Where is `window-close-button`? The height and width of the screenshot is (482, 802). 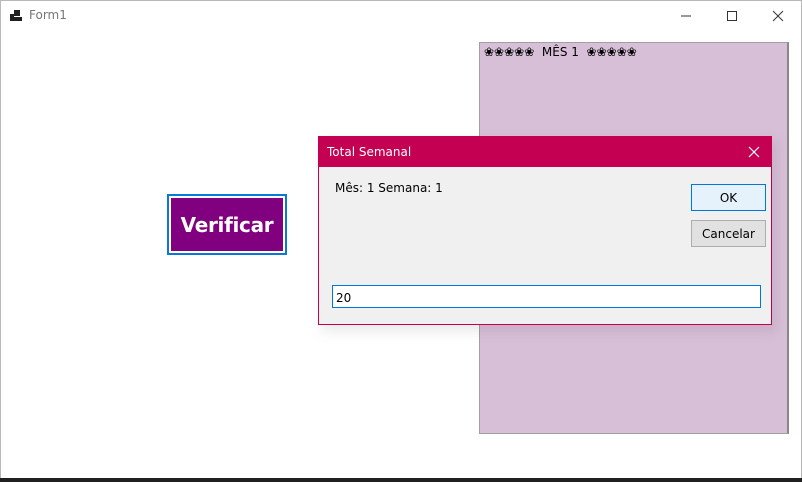 window-close-button is located at coordinates (778, 16).